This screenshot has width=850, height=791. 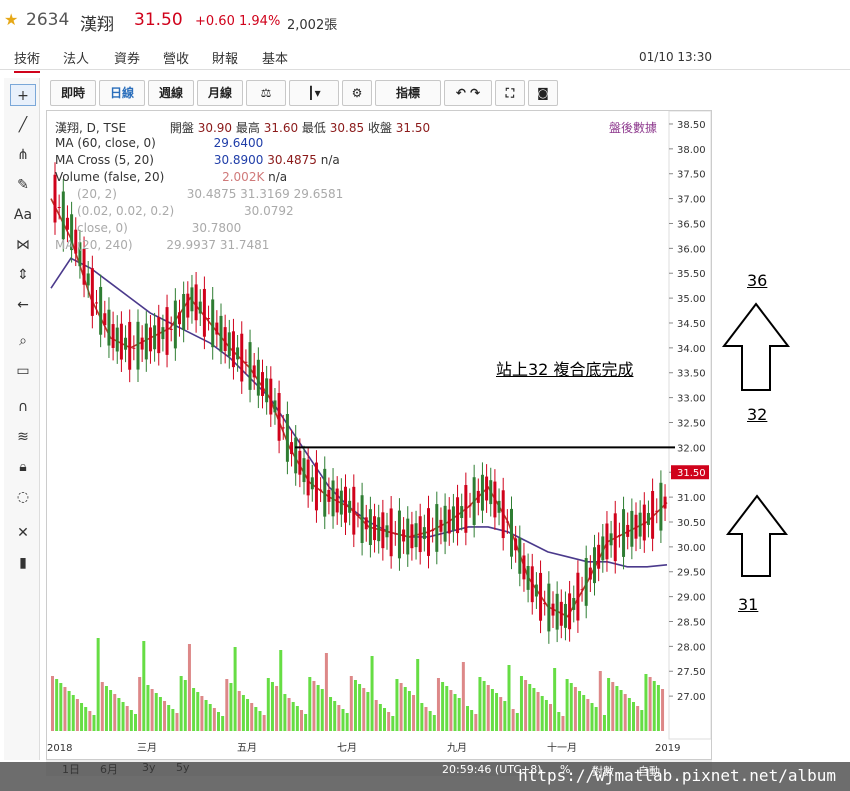 What do you see at coordinates (23, 95) in the screenshot?
I see `crosshair-icon: +` at bounding box center [23, 95].